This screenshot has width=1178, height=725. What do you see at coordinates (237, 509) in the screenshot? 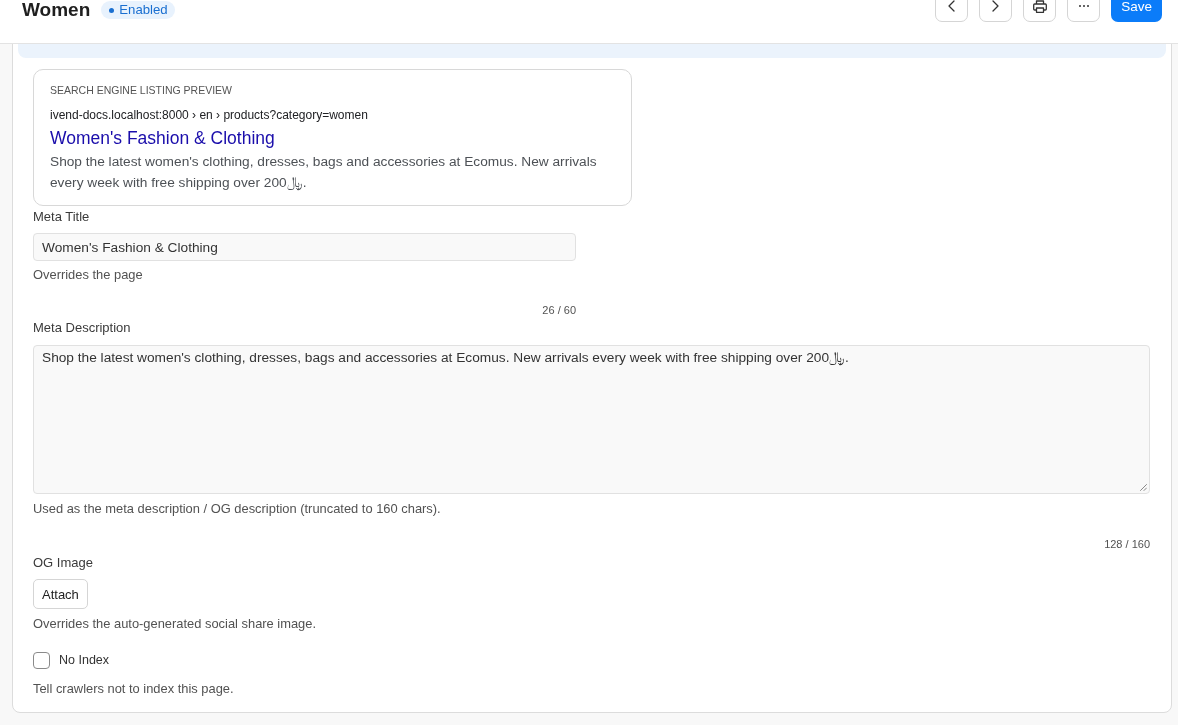
I see `help-text: Used as the meta description / OG description (truncated to 160 chars).` at bounding box center [237, 509].